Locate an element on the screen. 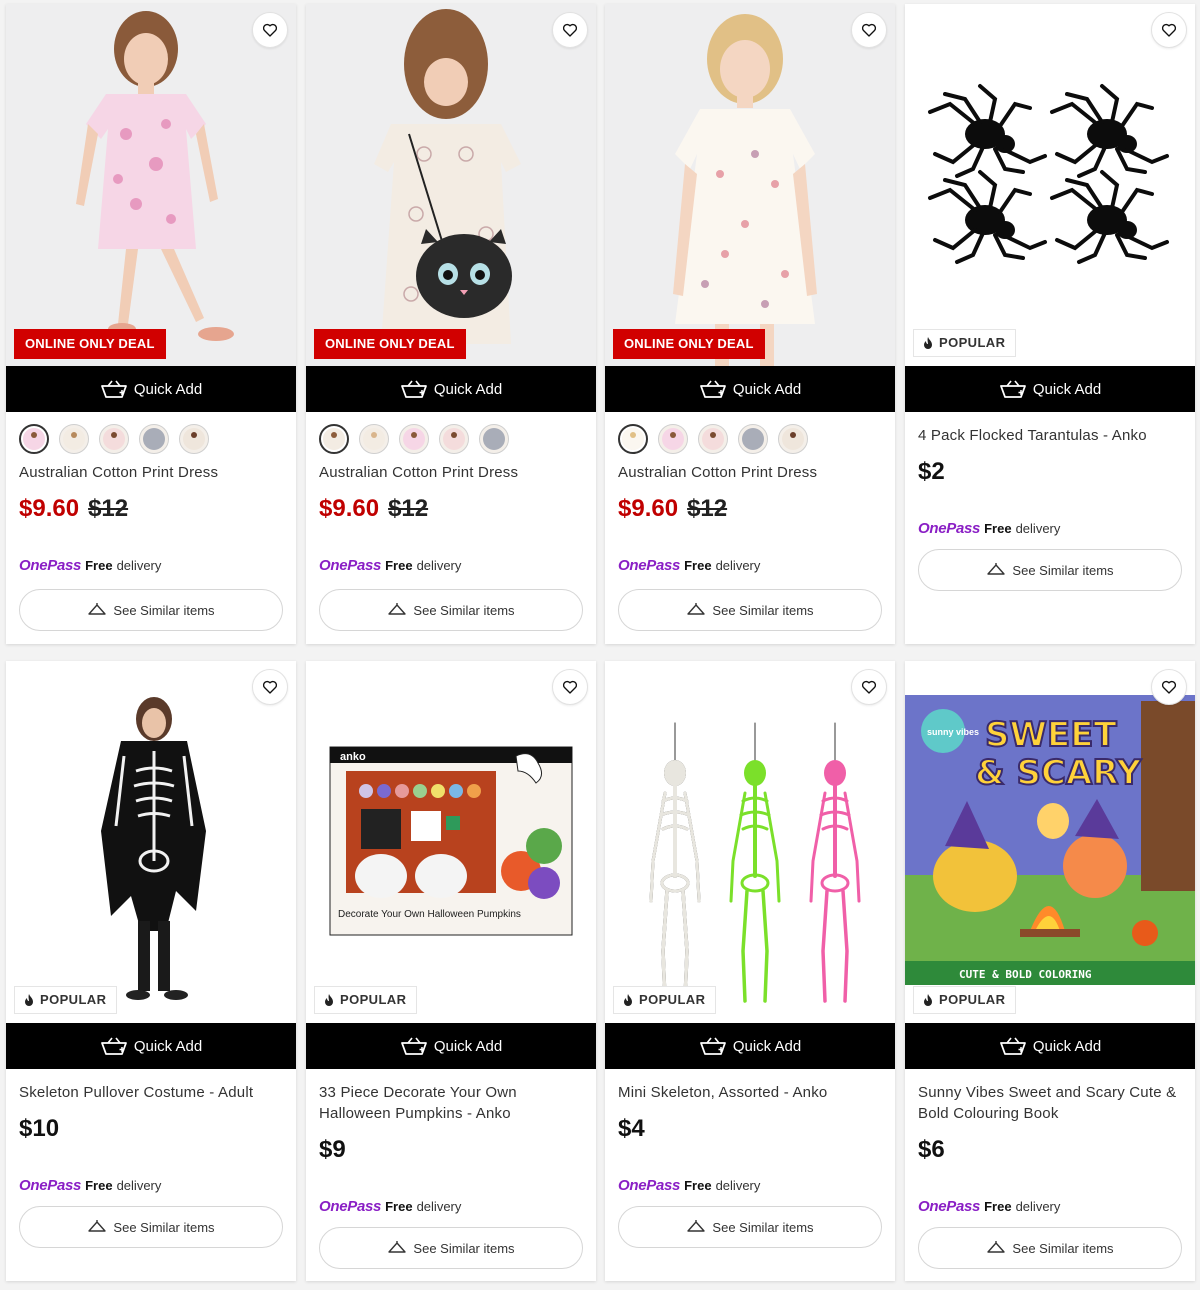  deal-badge: ONLINE ONLY DEAL is located at coordinates (689, 344).